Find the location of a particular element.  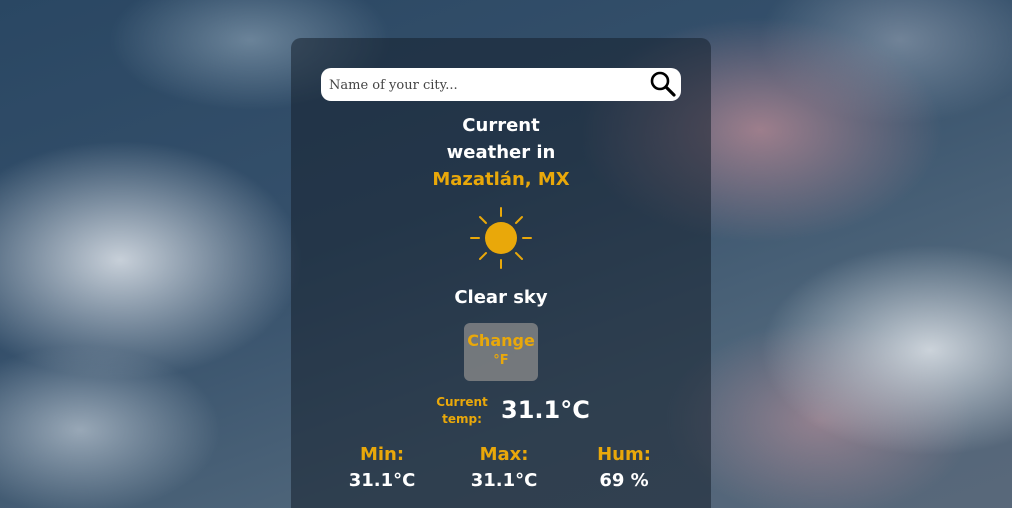

humidity-value: 69 % is located at coordinates (624, 480).